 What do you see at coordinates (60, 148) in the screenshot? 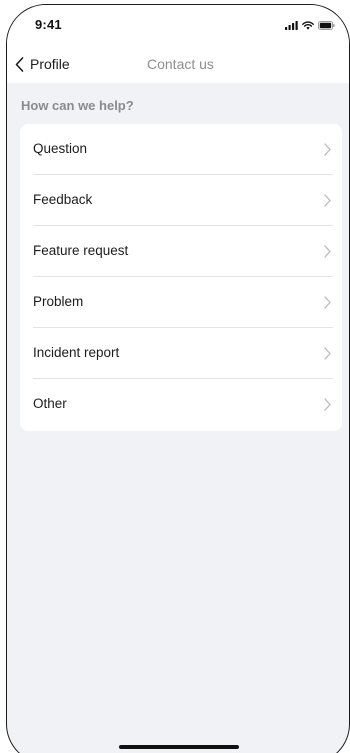
I see `list-item-label: Question` at bounding box center [60, 148].